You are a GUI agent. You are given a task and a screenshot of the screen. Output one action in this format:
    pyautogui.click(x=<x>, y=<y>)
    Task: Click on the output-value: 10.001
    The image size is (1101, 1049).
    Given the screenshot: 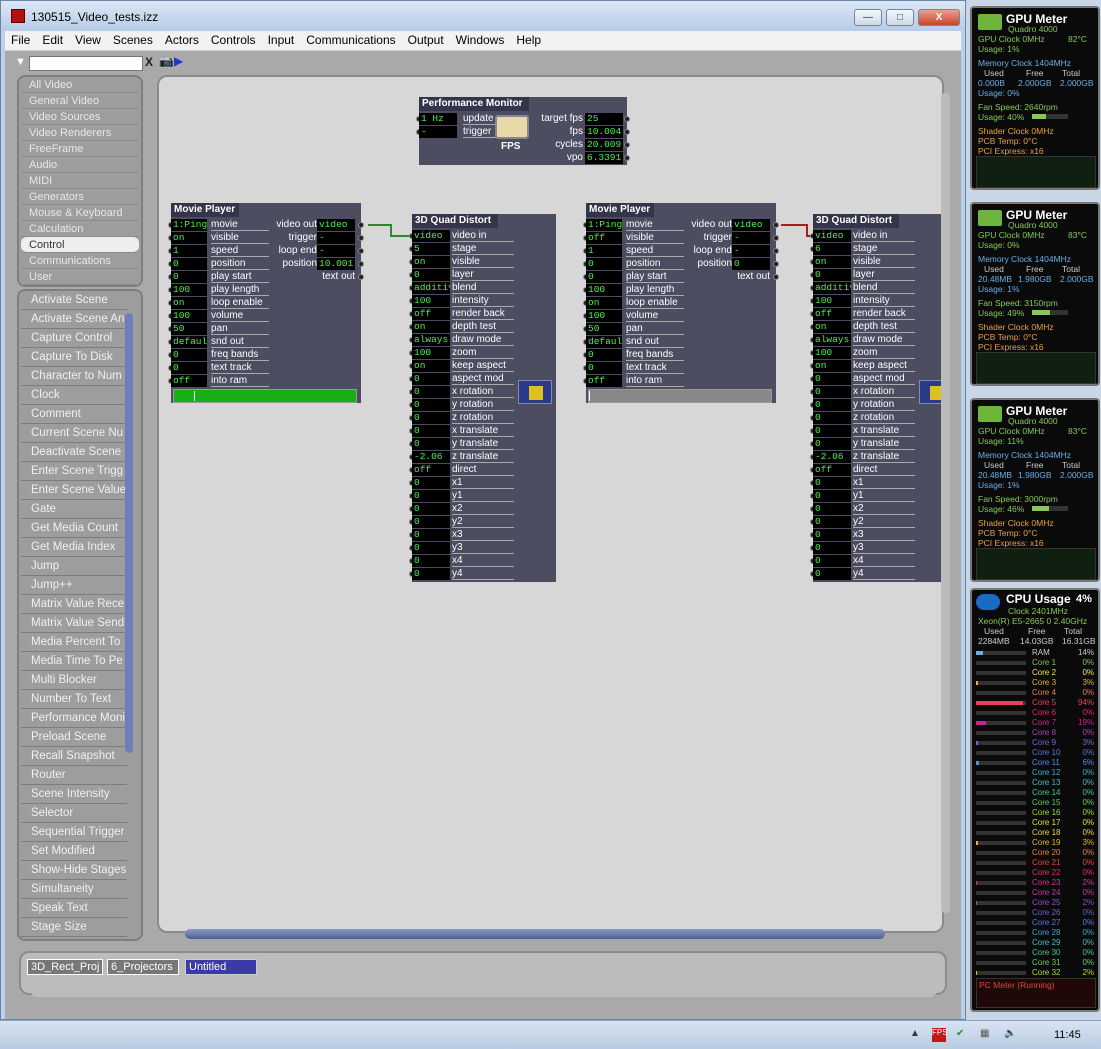 What is the action you would take?
    pyautogui.click(x=336, y=264)
    